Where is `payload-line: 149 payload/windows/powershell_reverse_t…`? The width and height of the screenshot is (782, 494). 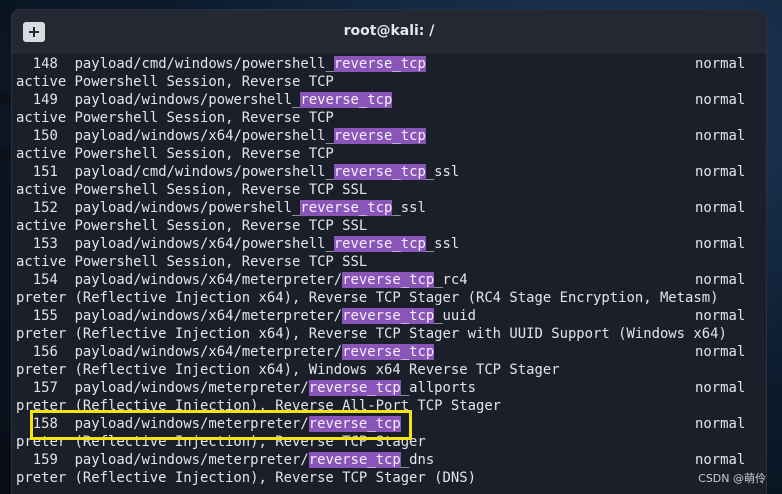 payload-line: 149 payload/windows/powershell_reverse_t… is located at coordinates (204, 100).